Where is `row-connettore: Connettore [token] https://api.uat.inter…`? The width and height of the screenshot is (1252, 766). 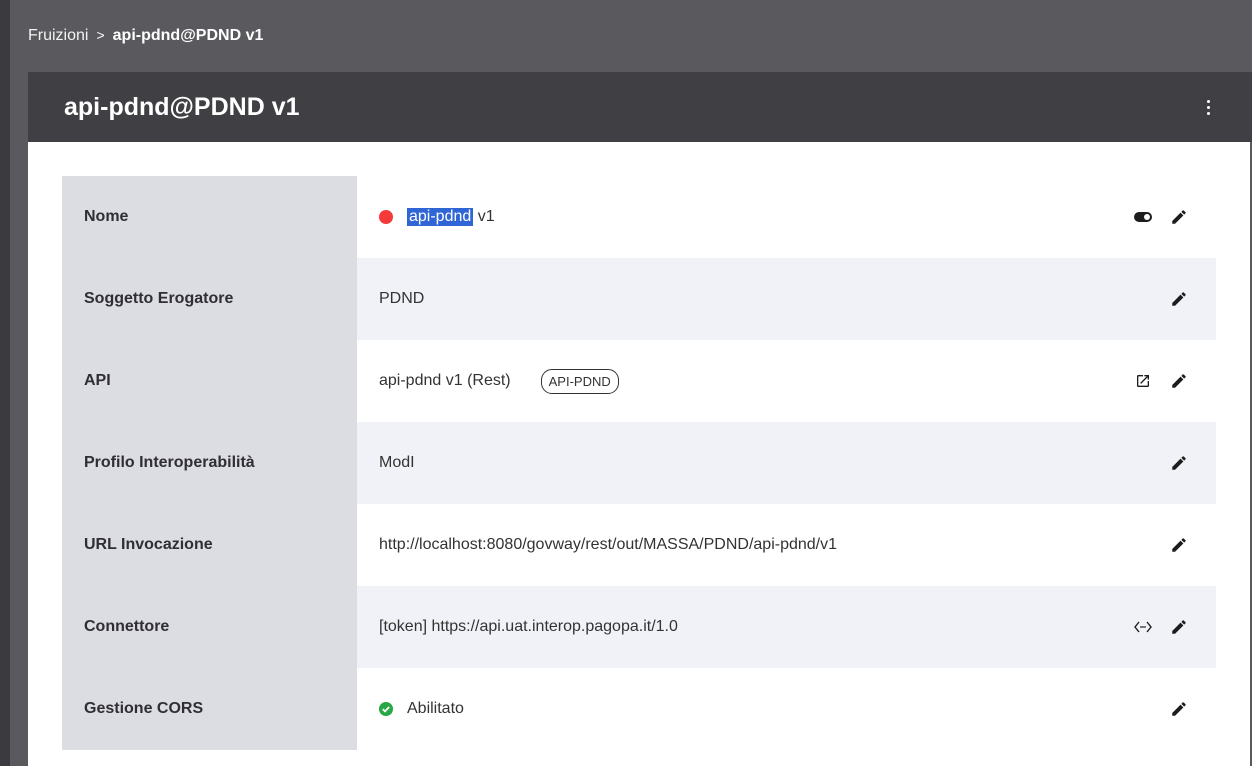 row-connettore: Connettore [token] https://api.uat.inter… is located at coordinates (639, 627).